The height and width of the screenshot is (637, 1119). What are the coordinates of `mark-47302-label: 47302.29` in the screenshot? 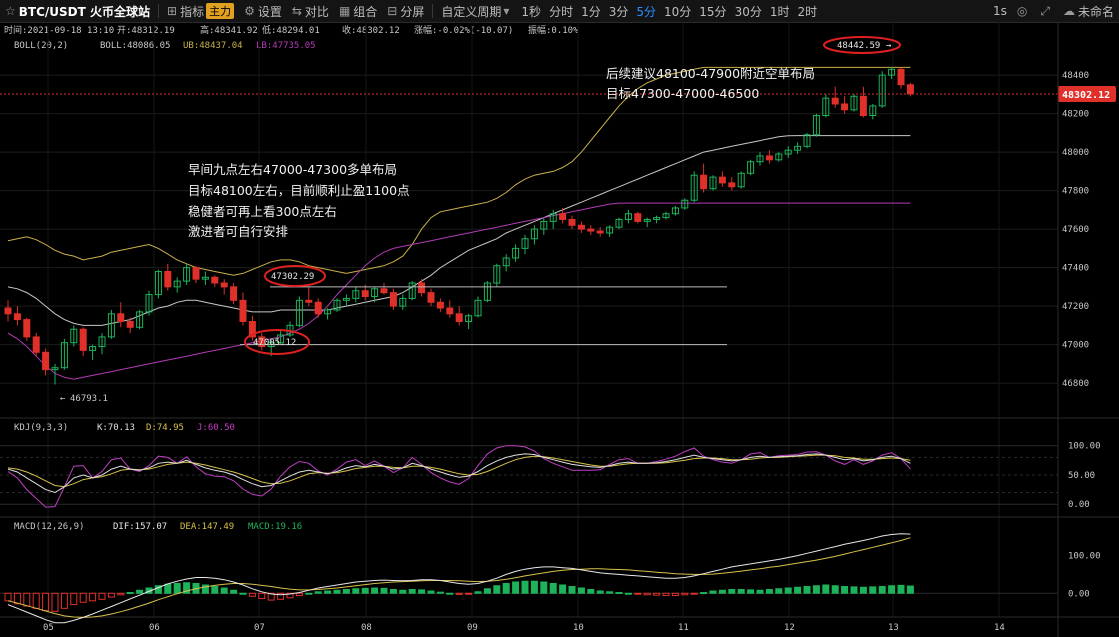 It's located at (292, 277).